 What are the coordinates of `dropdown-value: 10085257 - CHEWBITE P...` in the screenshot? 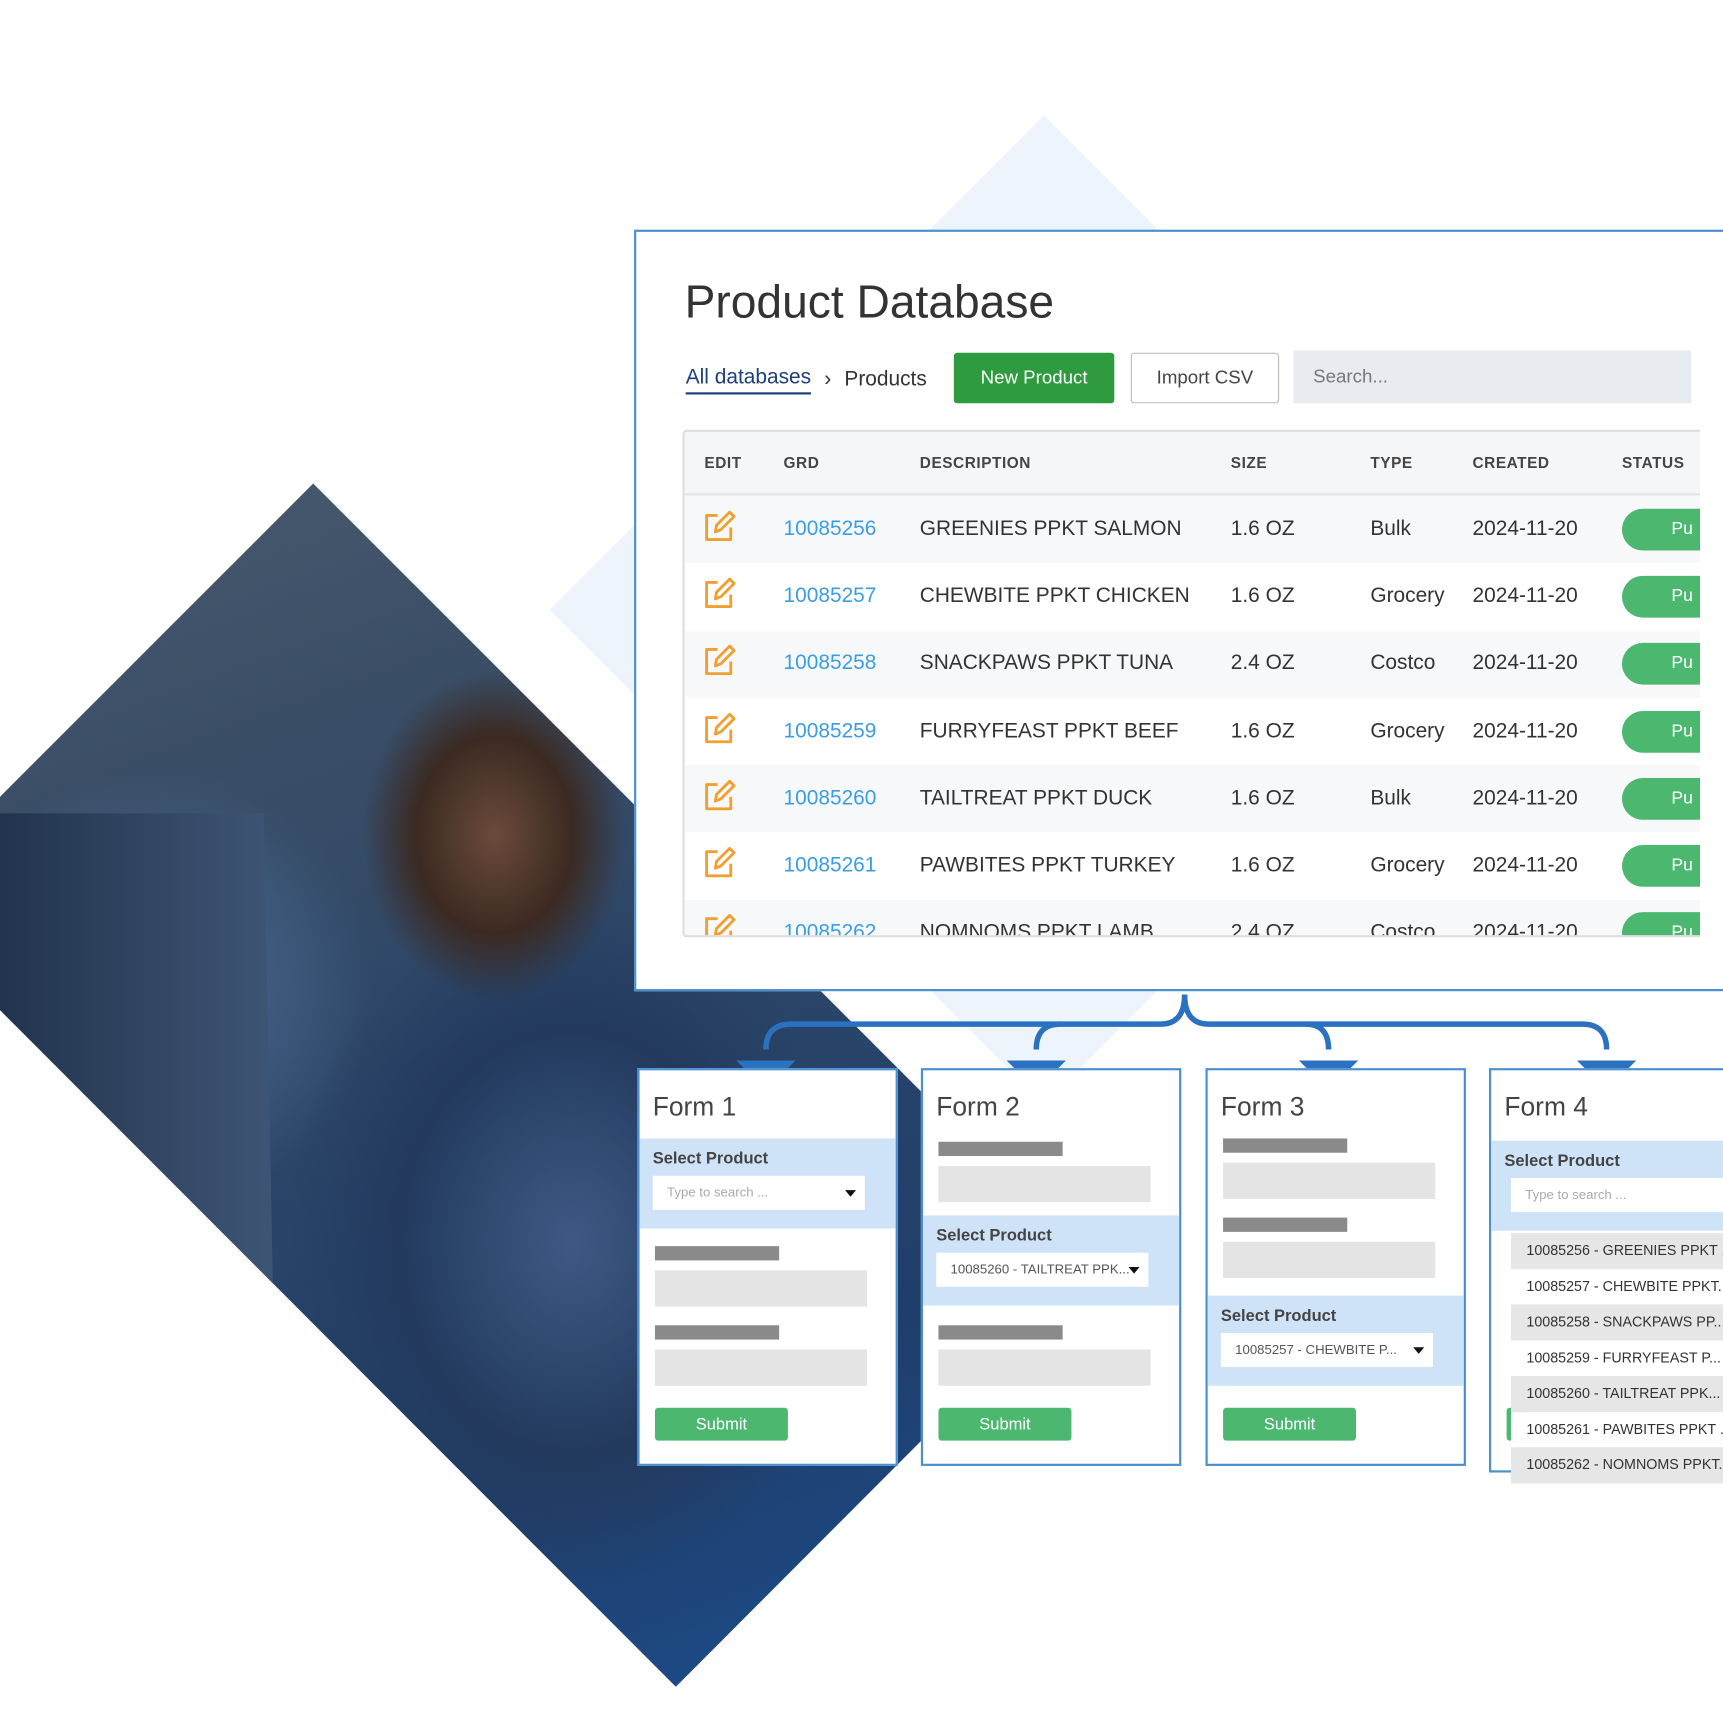 It's located at (1316, 1349).